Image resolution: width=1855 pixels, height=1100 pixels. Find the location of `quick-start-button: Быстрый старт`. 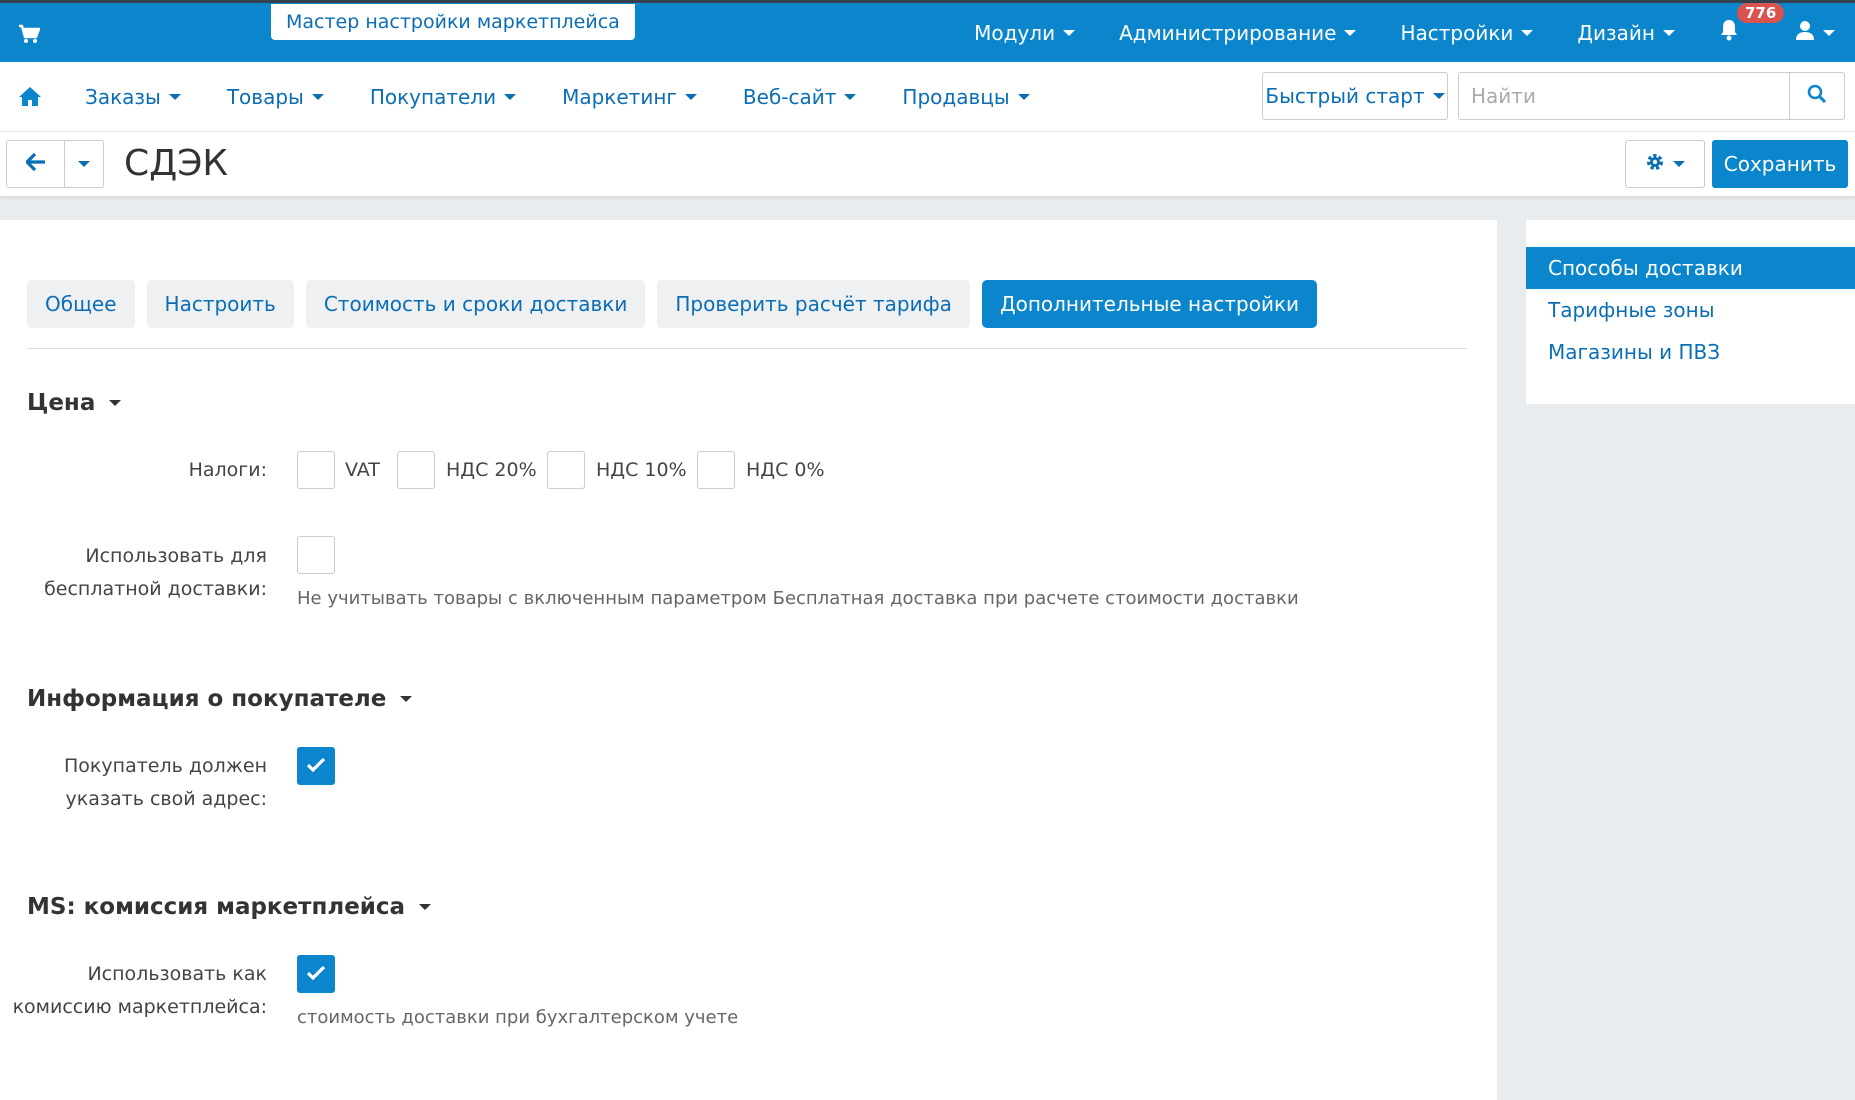

quick-start-button: Быстрый старт is located at coordinates (1355, 96).